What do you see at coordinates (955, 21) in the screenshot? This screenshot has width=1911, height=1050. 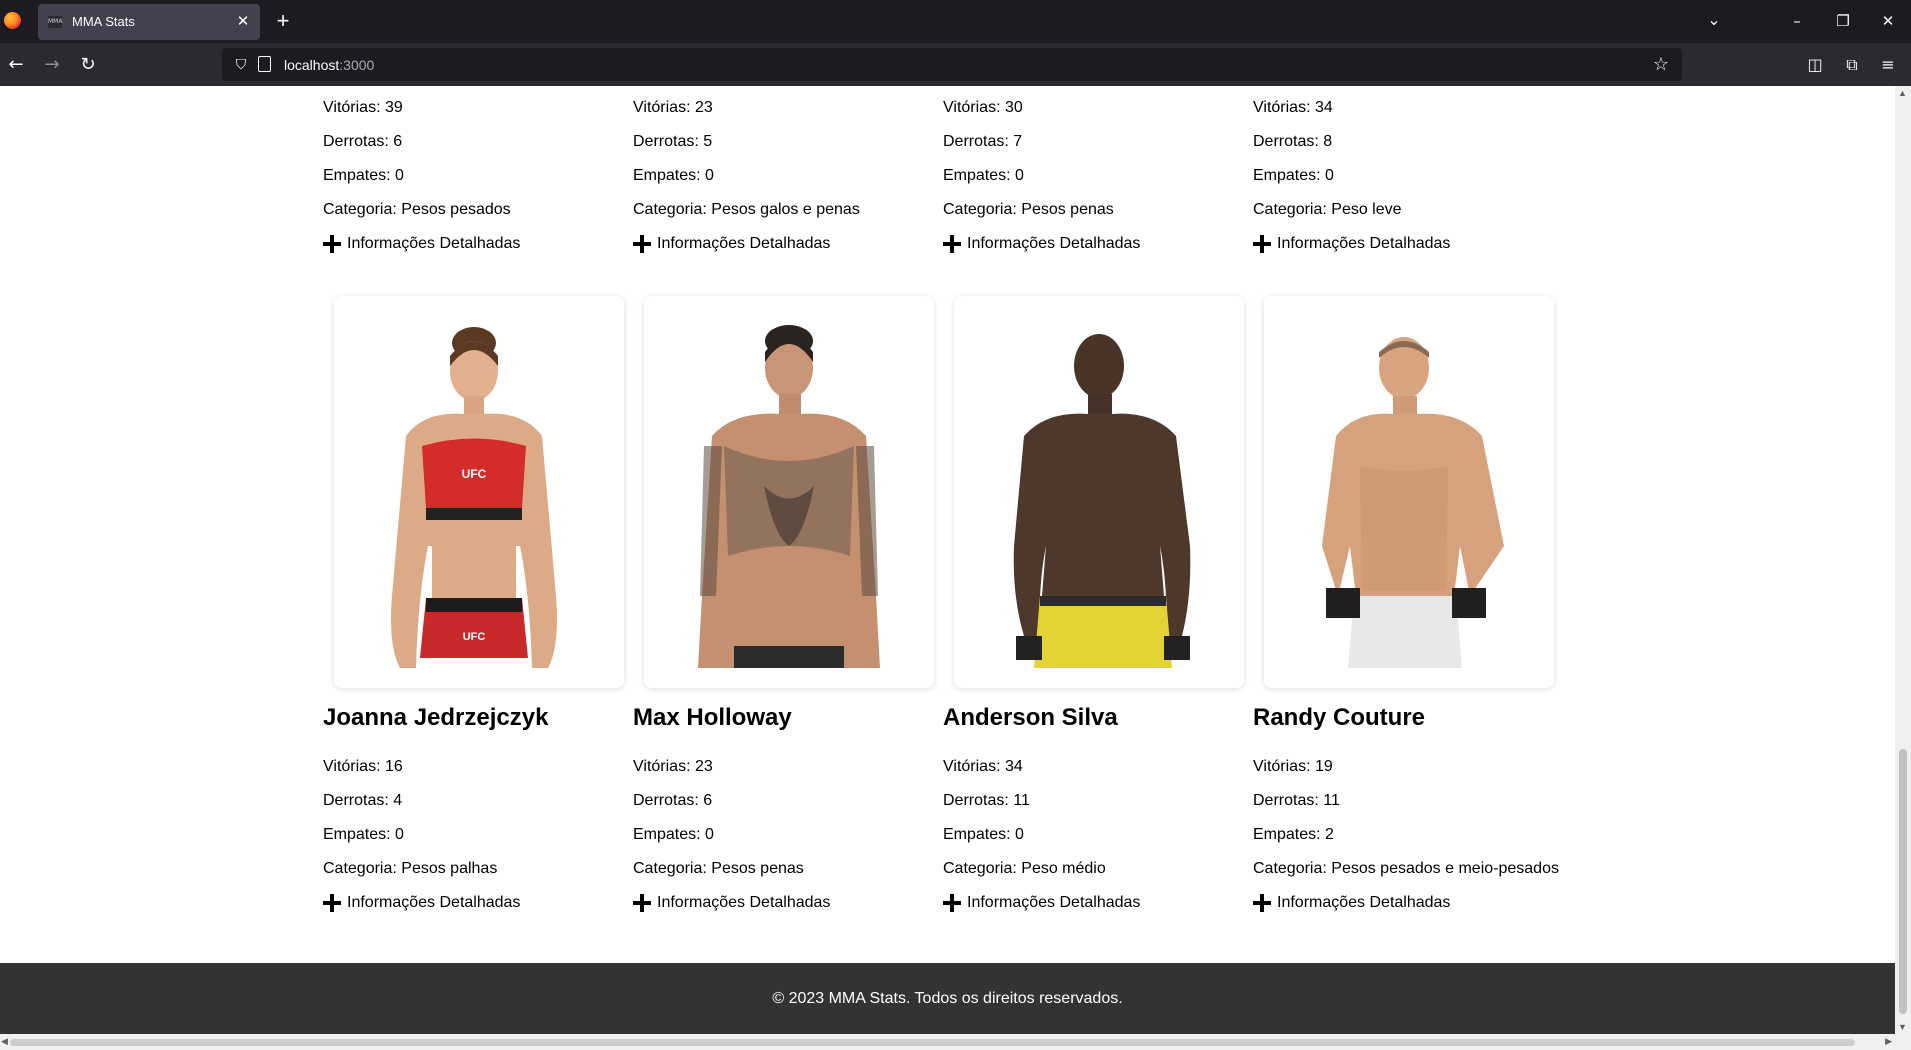 I see `tab-bar: MMA MMA Stats ✕ + ⌄ – ❐ ✕` at bounding box center [955, 21].